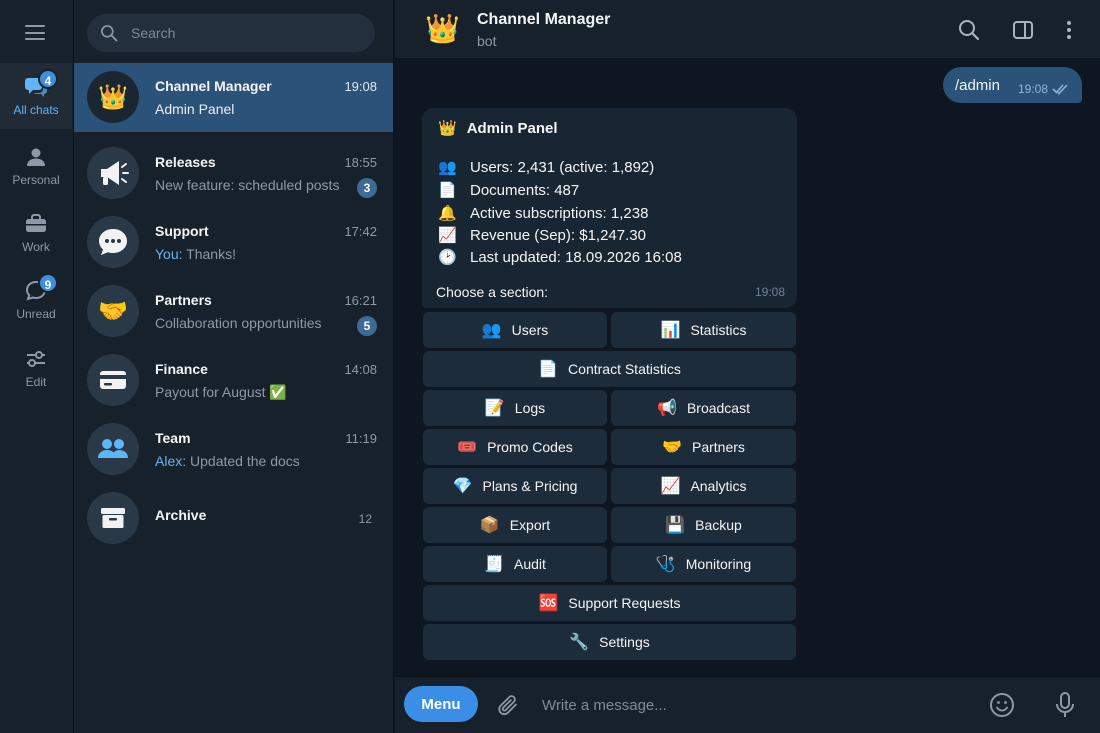 The width and height of the screenshot is (1100, 733). I want to click on people-icon, so click(113, 448).